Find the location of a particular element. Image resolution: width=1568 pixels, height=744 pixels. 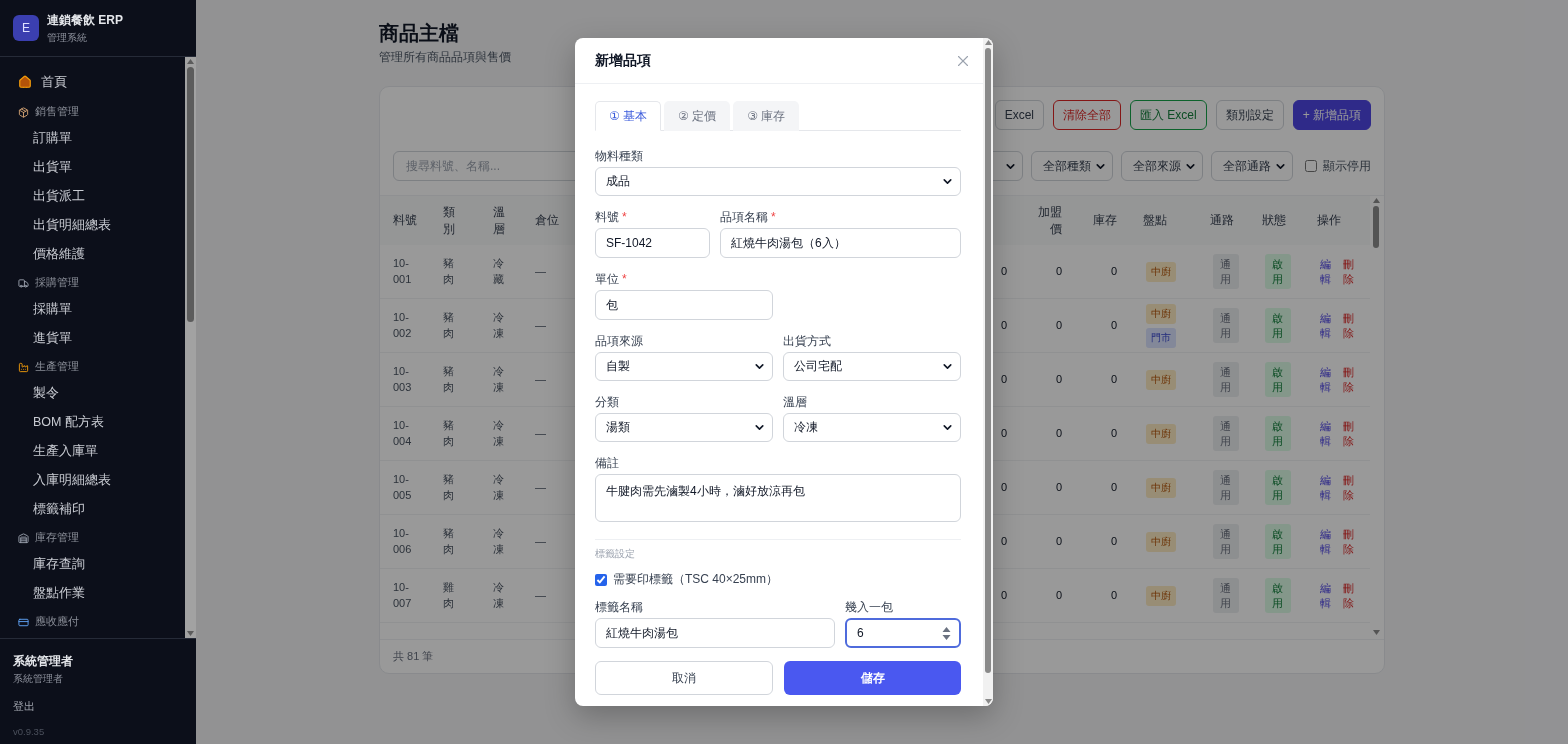

nav-item: 製令 is located at coordinates (92, 393).